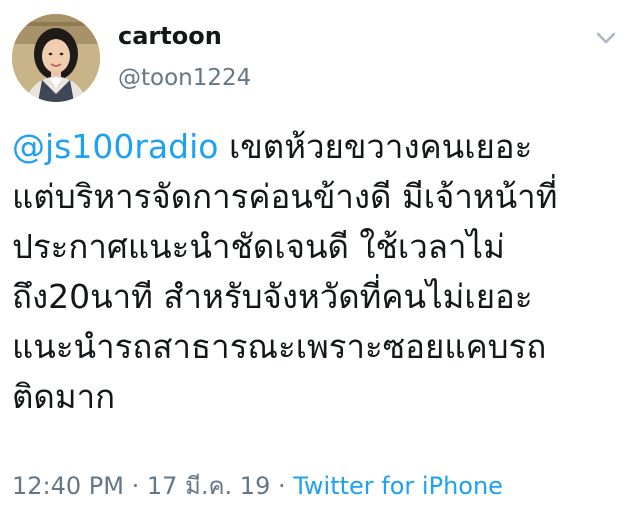 Image resolution: width=628 pixels, height=518 pixels. Describe the element at coordinates (272, 296) in the screenshot. I see `tweet-text-line: ถึง20นาที สำหรับจังหวัดที่คนไม่เยอะ` at that location.